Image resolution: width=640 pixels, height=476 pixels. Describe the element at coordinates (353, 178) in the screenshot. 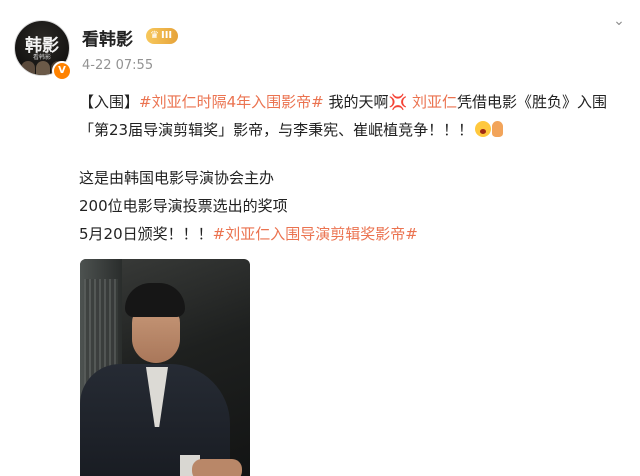

I see `post-line: 这是由韩国电影导演协会主办` at that location.